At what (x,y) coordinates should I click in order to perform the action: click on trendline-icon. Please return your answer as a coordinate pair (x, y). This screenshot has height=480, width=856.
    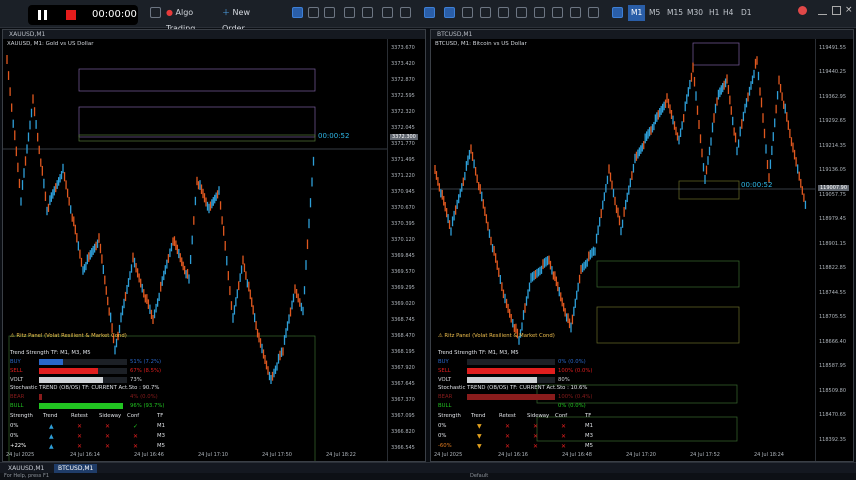
    Looking at the image, I should click on (521, 12).